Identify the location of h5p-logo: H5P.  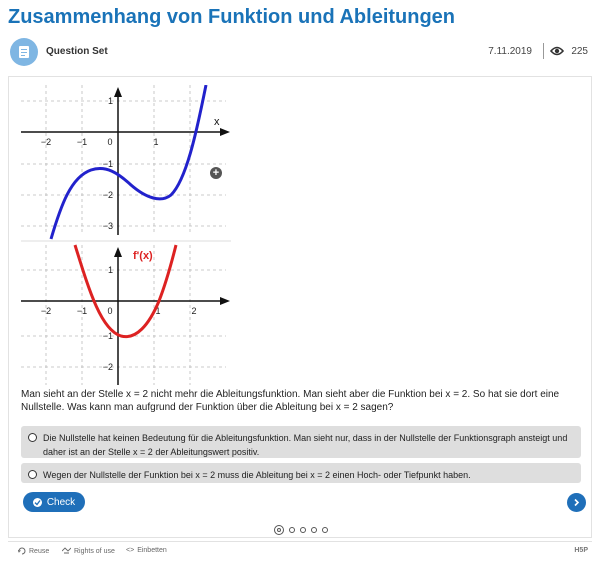
(581, 550).